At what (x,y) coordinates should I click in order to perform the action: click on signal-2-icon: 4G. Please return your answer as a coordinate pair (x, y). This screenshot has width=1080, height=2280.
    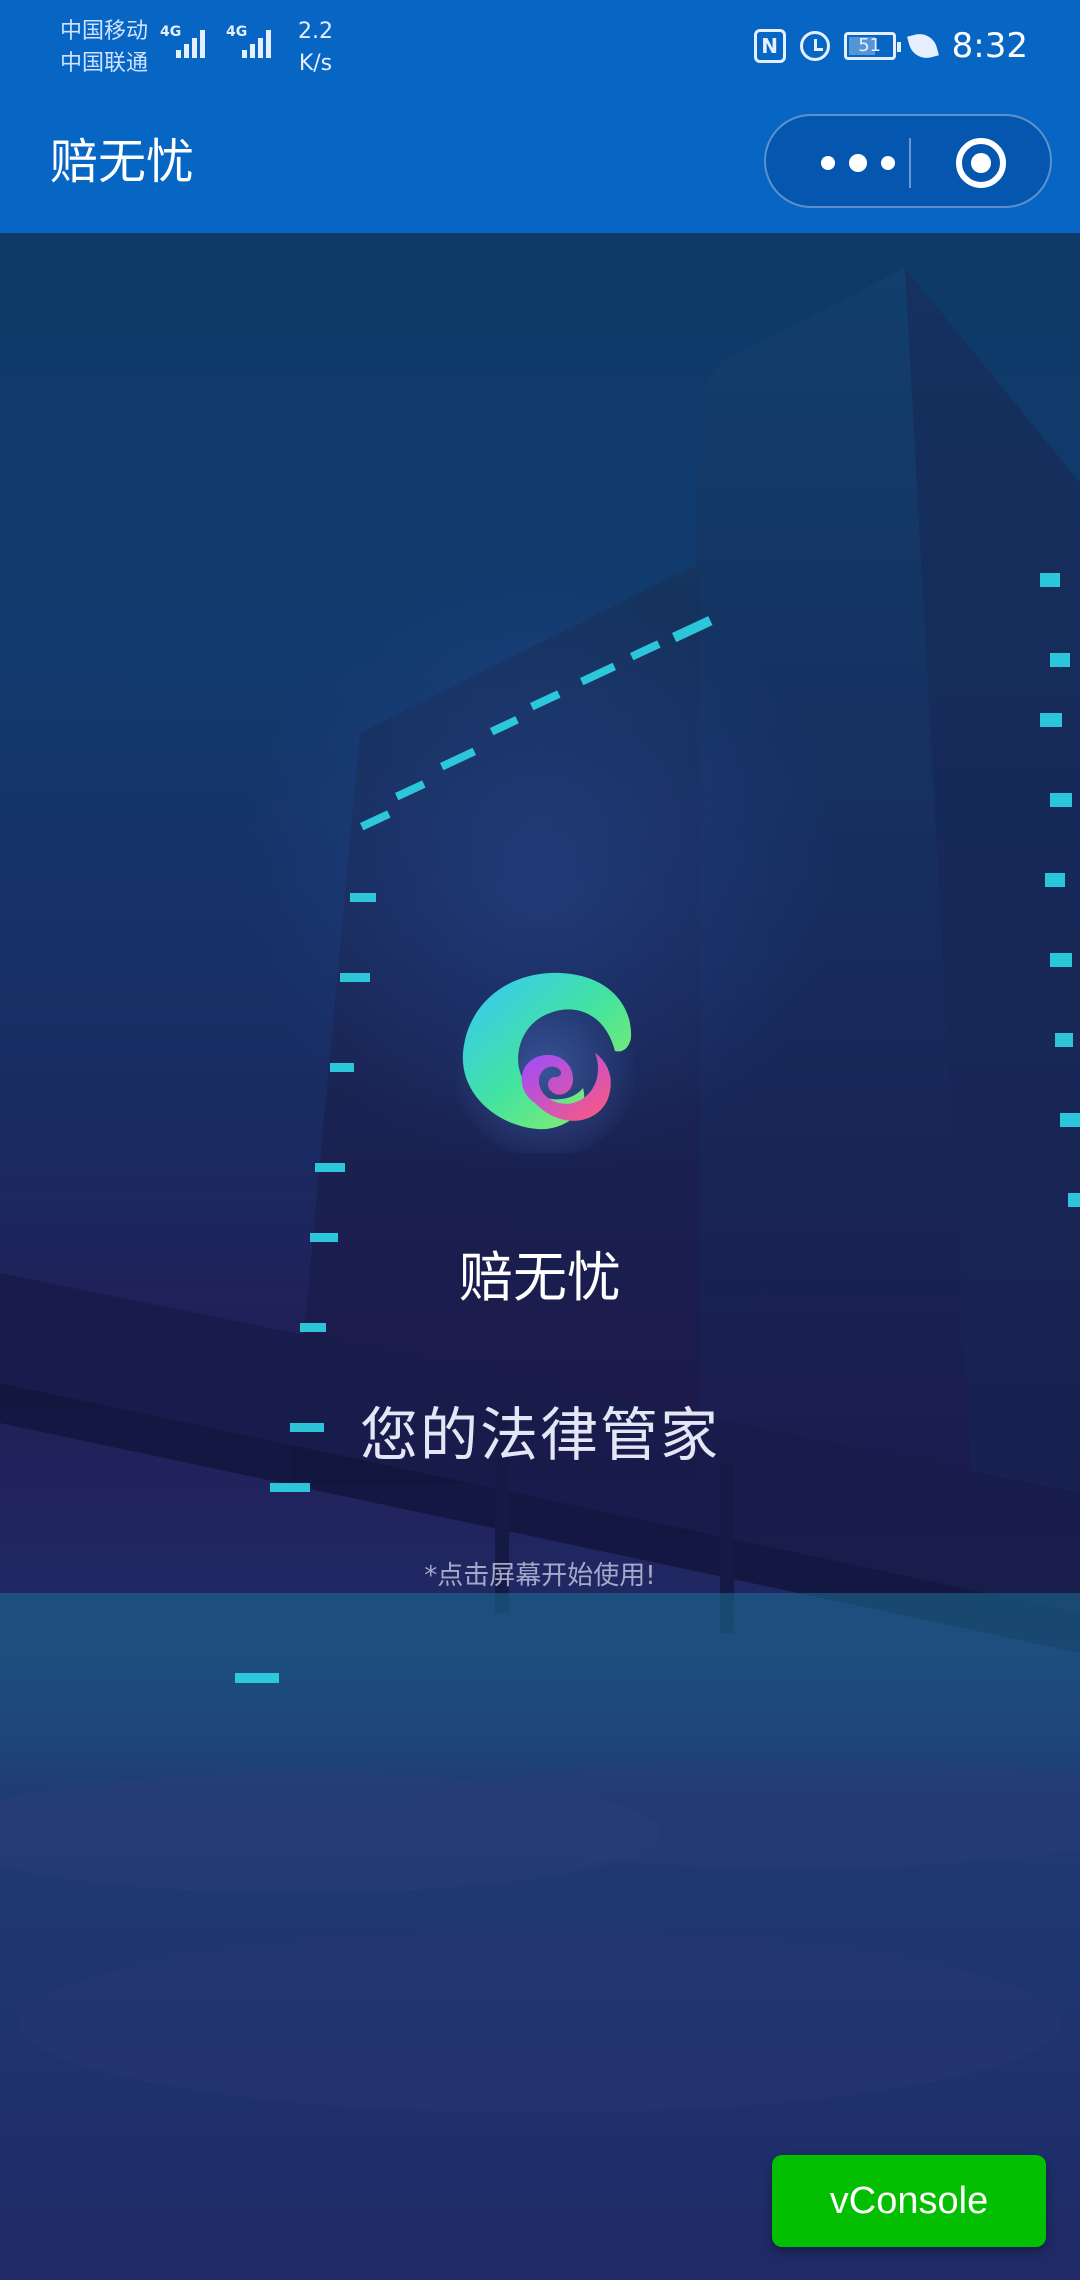
    Looking at the image, I should click on (252, 42).